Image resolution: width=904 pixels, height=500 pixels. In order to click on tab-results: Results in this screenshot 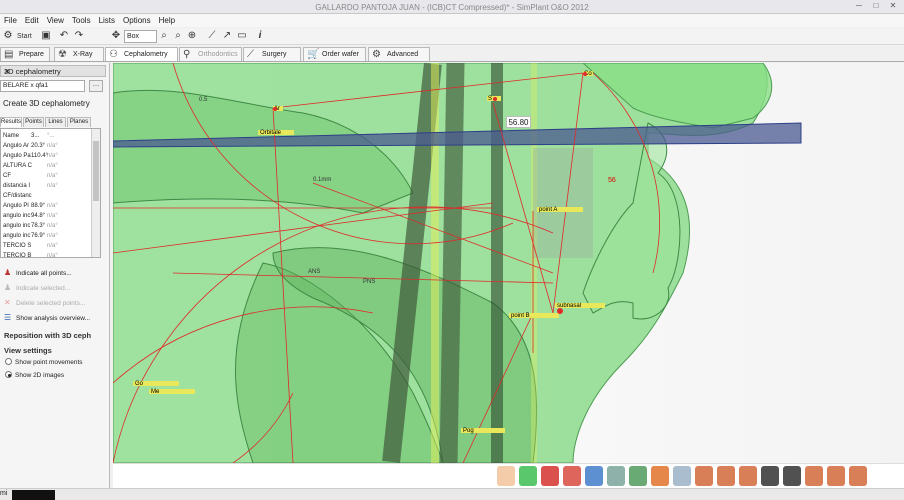, I will do `click(11, 122)`.